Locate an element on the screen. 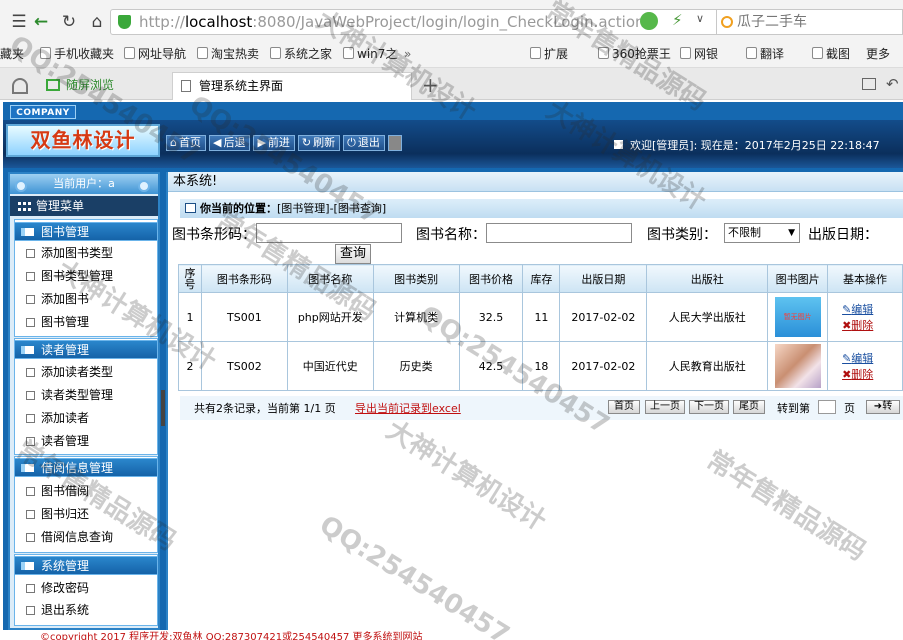 The width and height of the screenshot is (903, 640). menu-item-add-reader: 添加读者 is located at coordinates (91, 418).